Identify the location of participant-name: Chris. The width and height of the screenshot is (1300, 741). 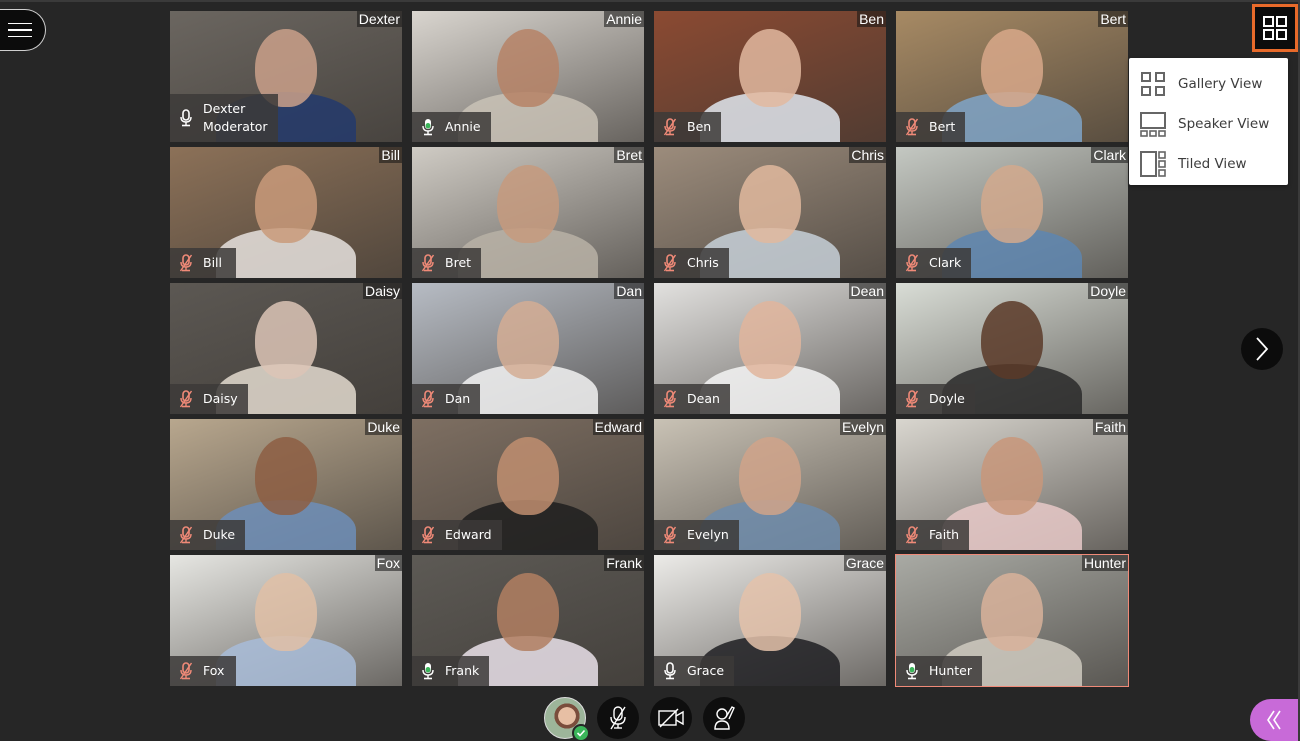
(703, 262).